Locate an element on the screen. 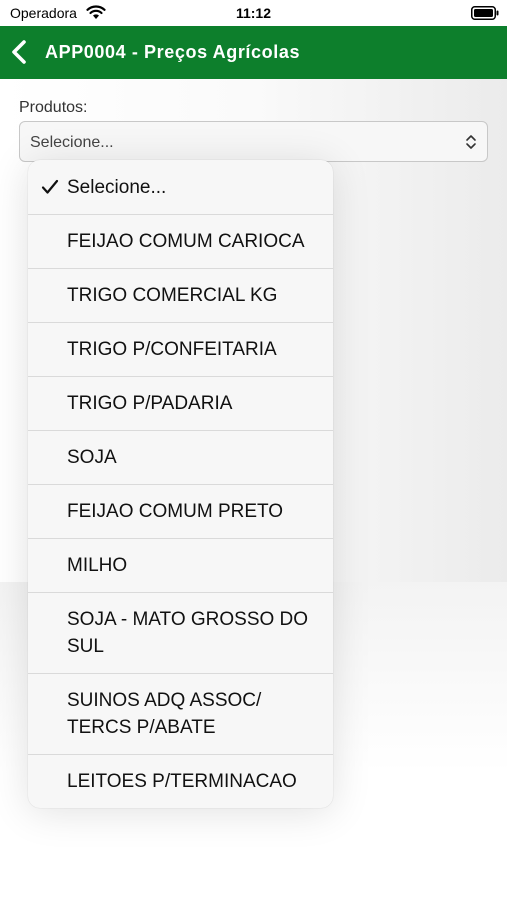 The height and width of the screenshot is (900, 507). option-label: LEITOES P/TERMINACAO is located at coordinates (182, 781).